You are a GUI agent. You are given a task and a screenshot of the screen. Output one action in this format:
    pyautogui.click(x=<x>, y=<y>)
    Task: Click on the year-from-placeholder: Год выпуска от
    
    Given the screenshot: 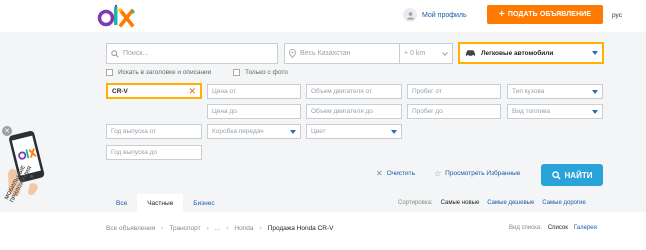 What is the action you would take?
    pyautogui.click(x=134, y=131)
    